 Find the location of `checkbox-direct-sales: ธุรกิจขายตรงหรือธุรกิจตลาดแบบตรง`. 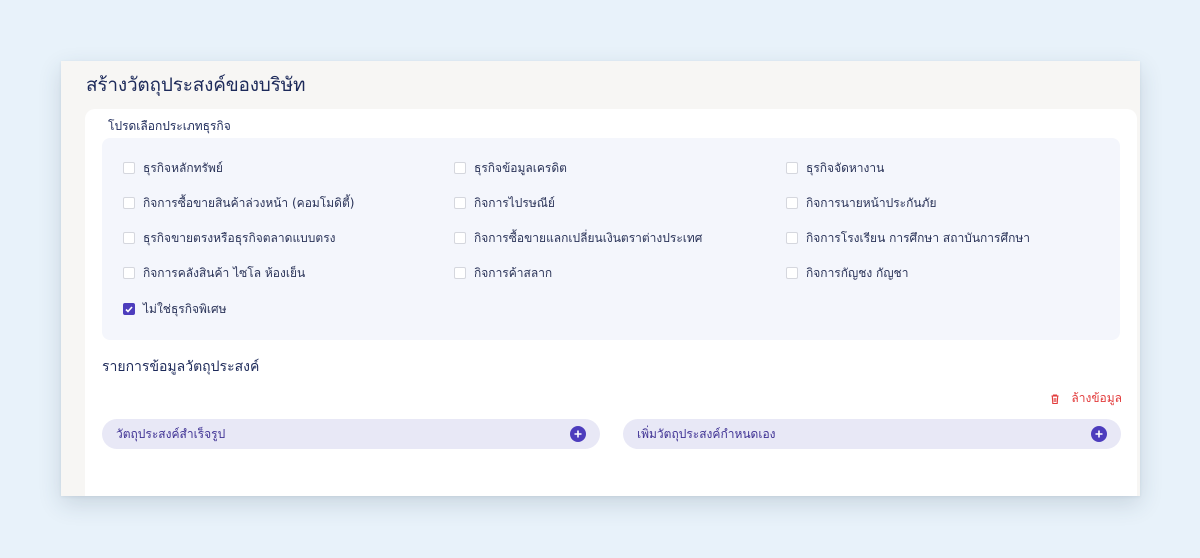

checkbox-direct-sales: ธุรกิจขายตรงหรือธุรกิจตลาดแบบตรง is located at coordinates (229, 238).